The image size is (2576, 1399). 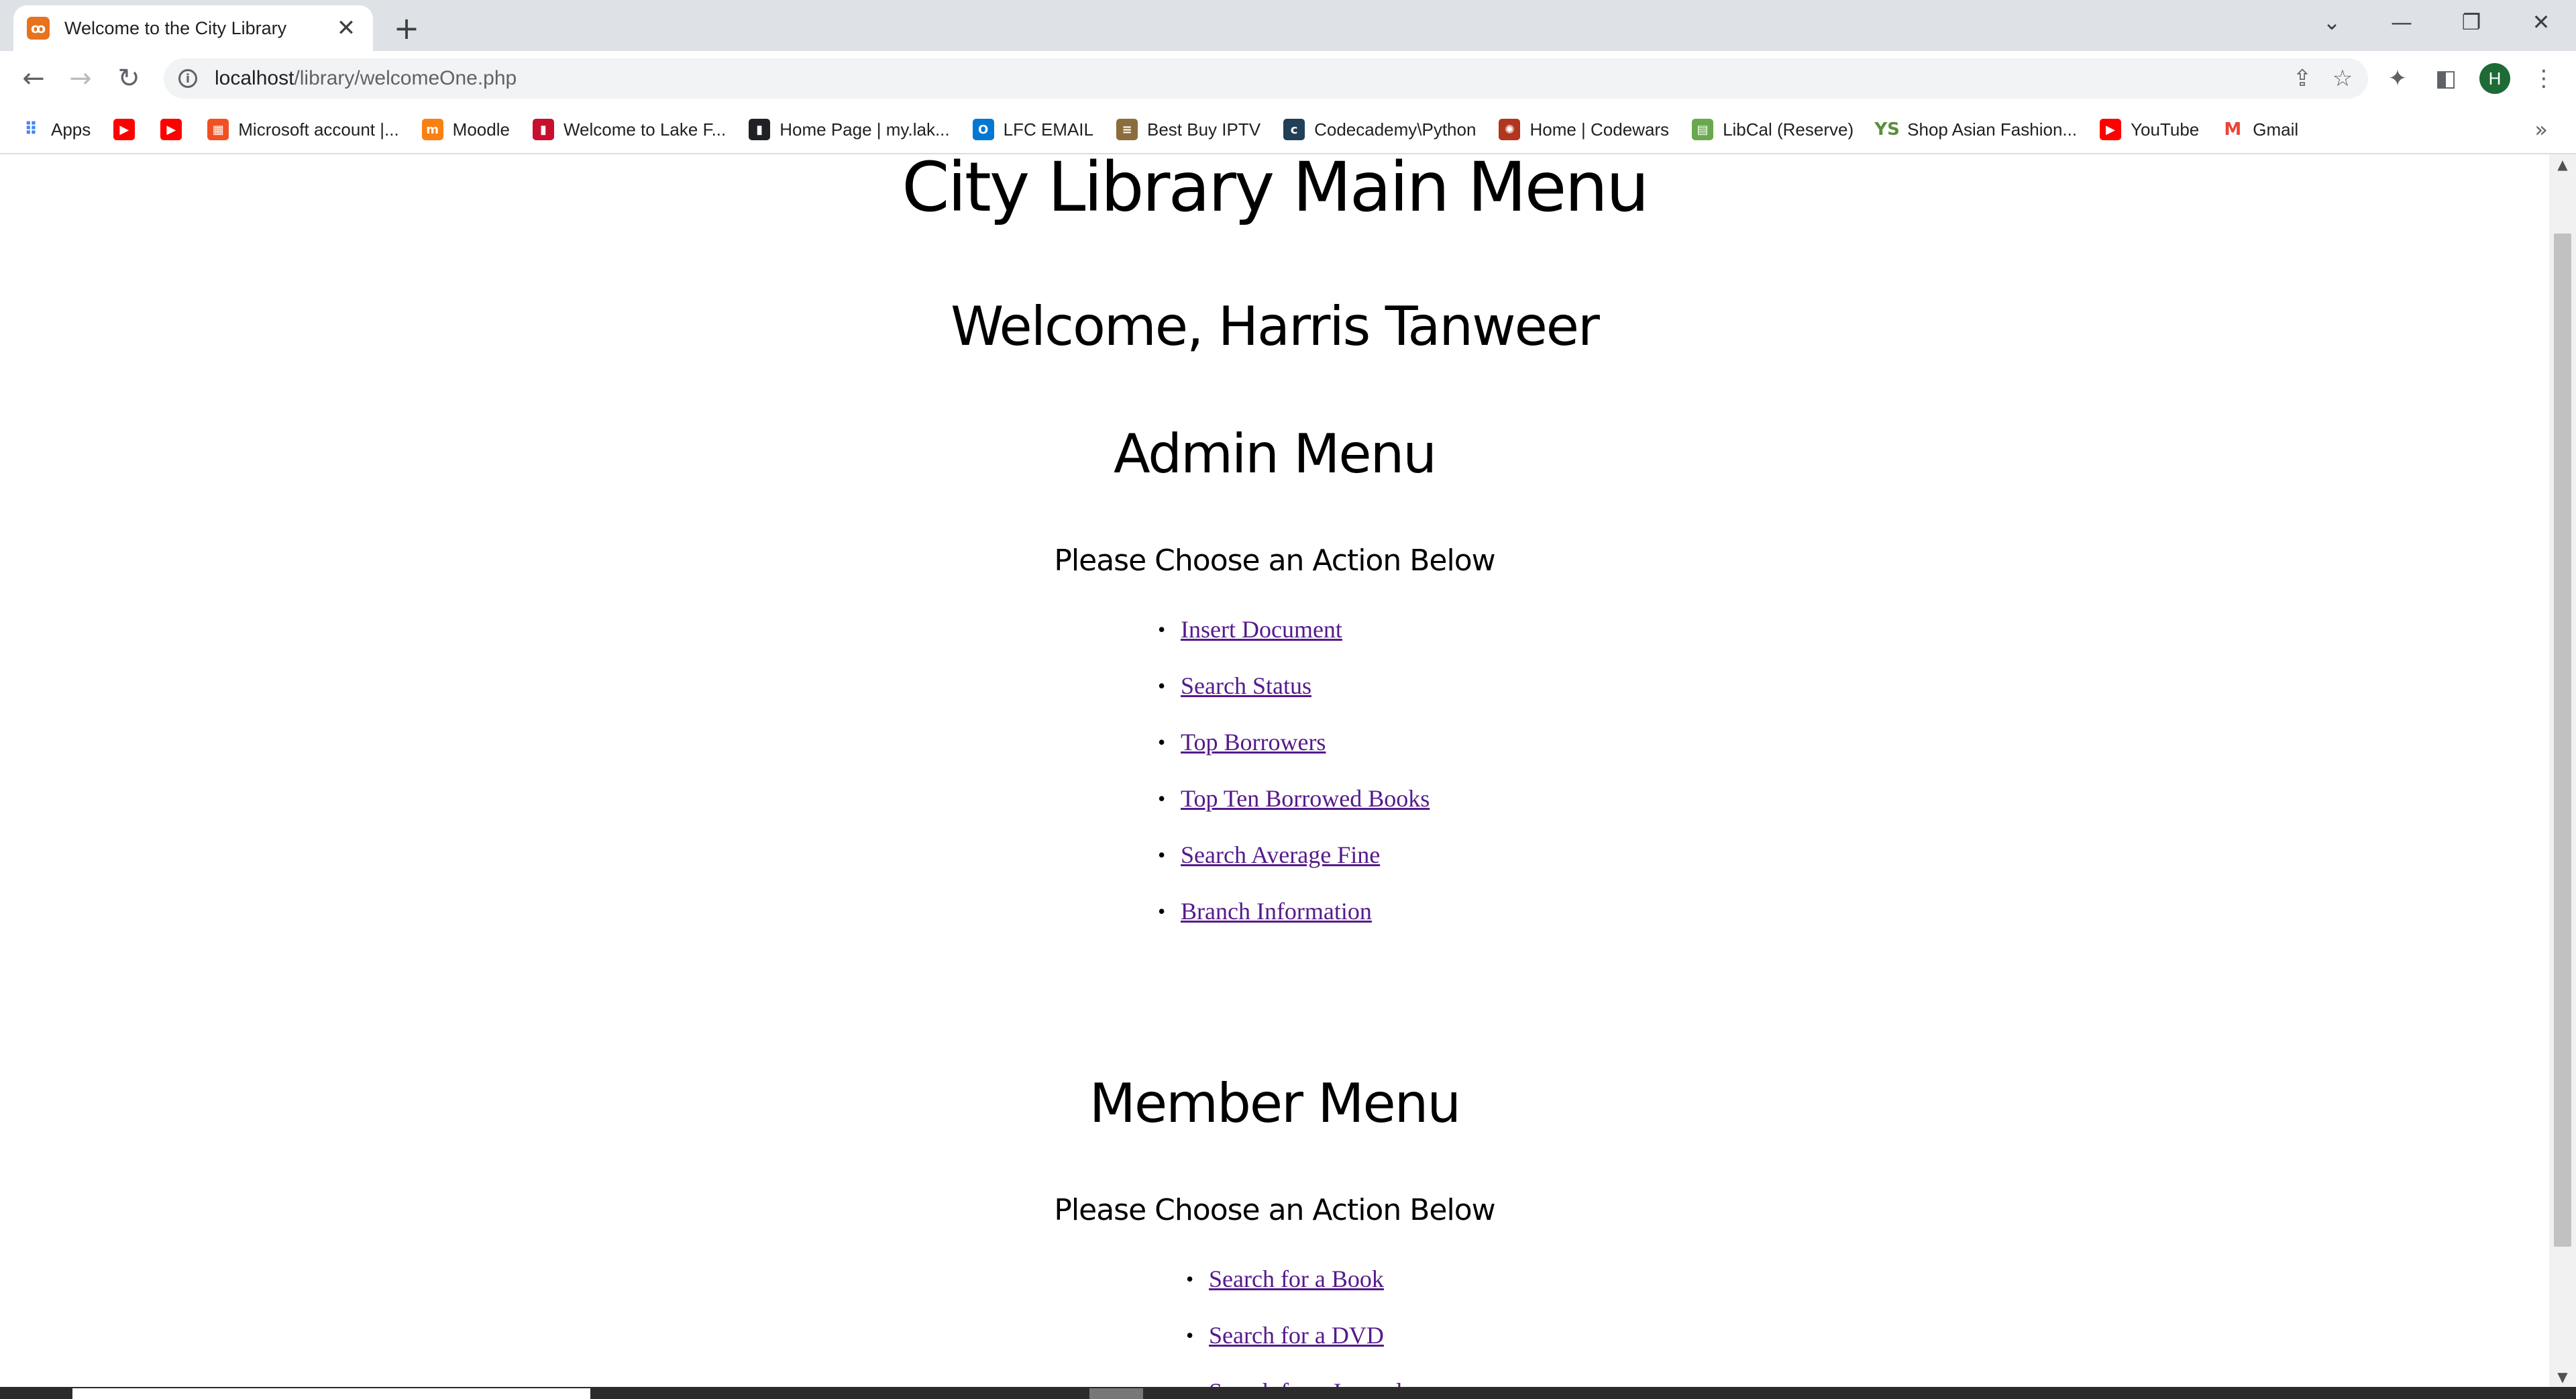 I want to click on moodle-icon: m, so click(x=432, y=129).